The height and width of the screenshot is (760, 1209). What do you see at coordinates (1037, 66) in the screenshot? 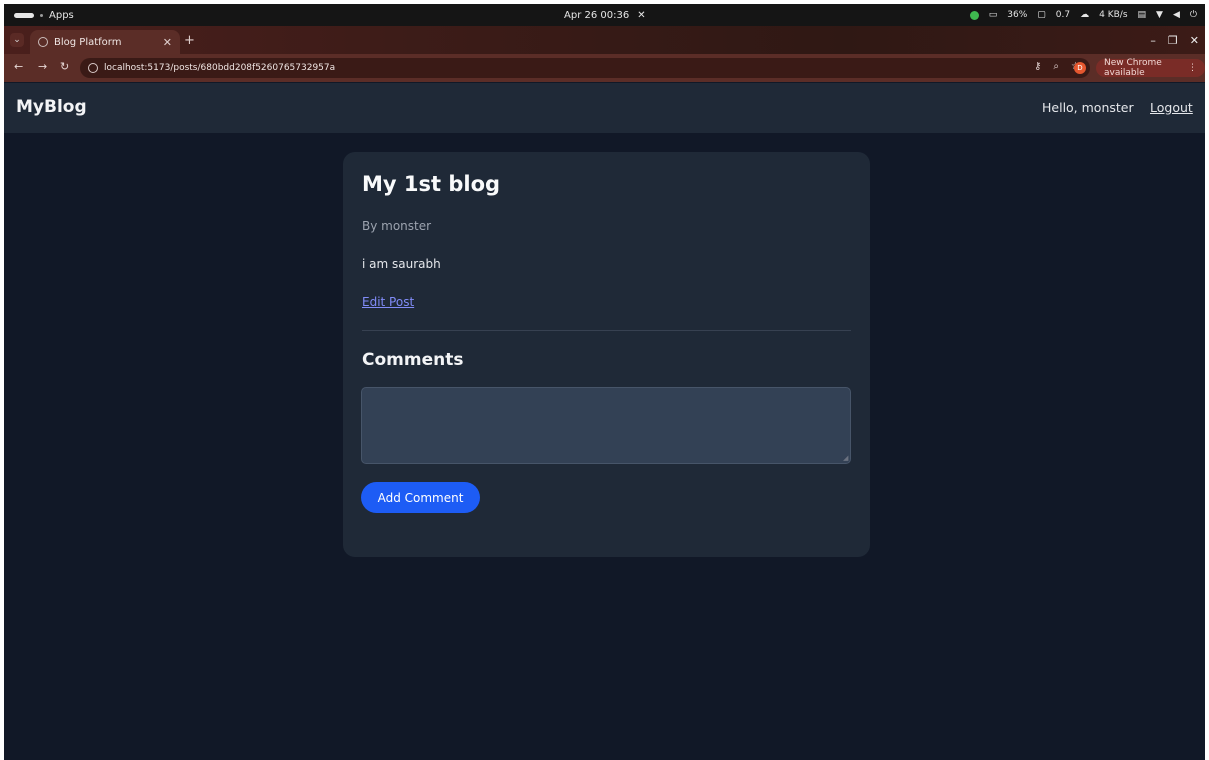
I see `password-key-icon: ⚷` at bounding box center [1037, 66].